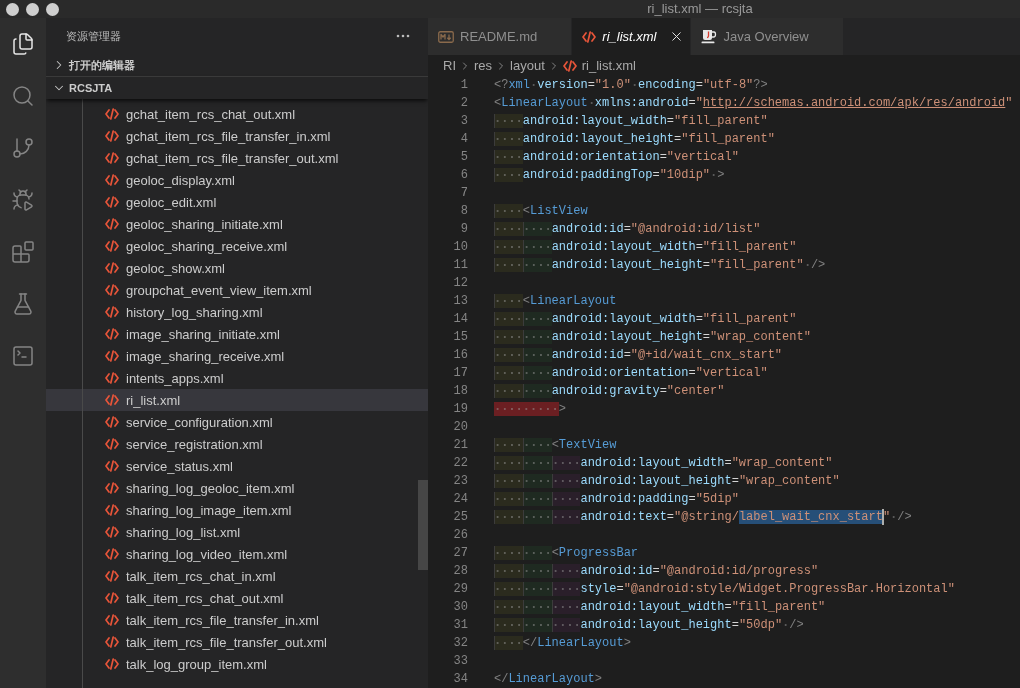 This screenshot has height=688, width=1020. I want to click on breadcrumb-item: layout, so click(527, 65).